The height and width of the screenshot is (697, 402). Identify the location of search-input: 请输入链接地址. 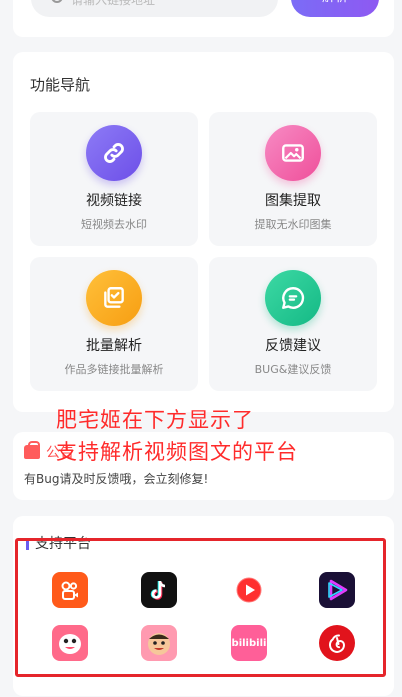
(154, 8).